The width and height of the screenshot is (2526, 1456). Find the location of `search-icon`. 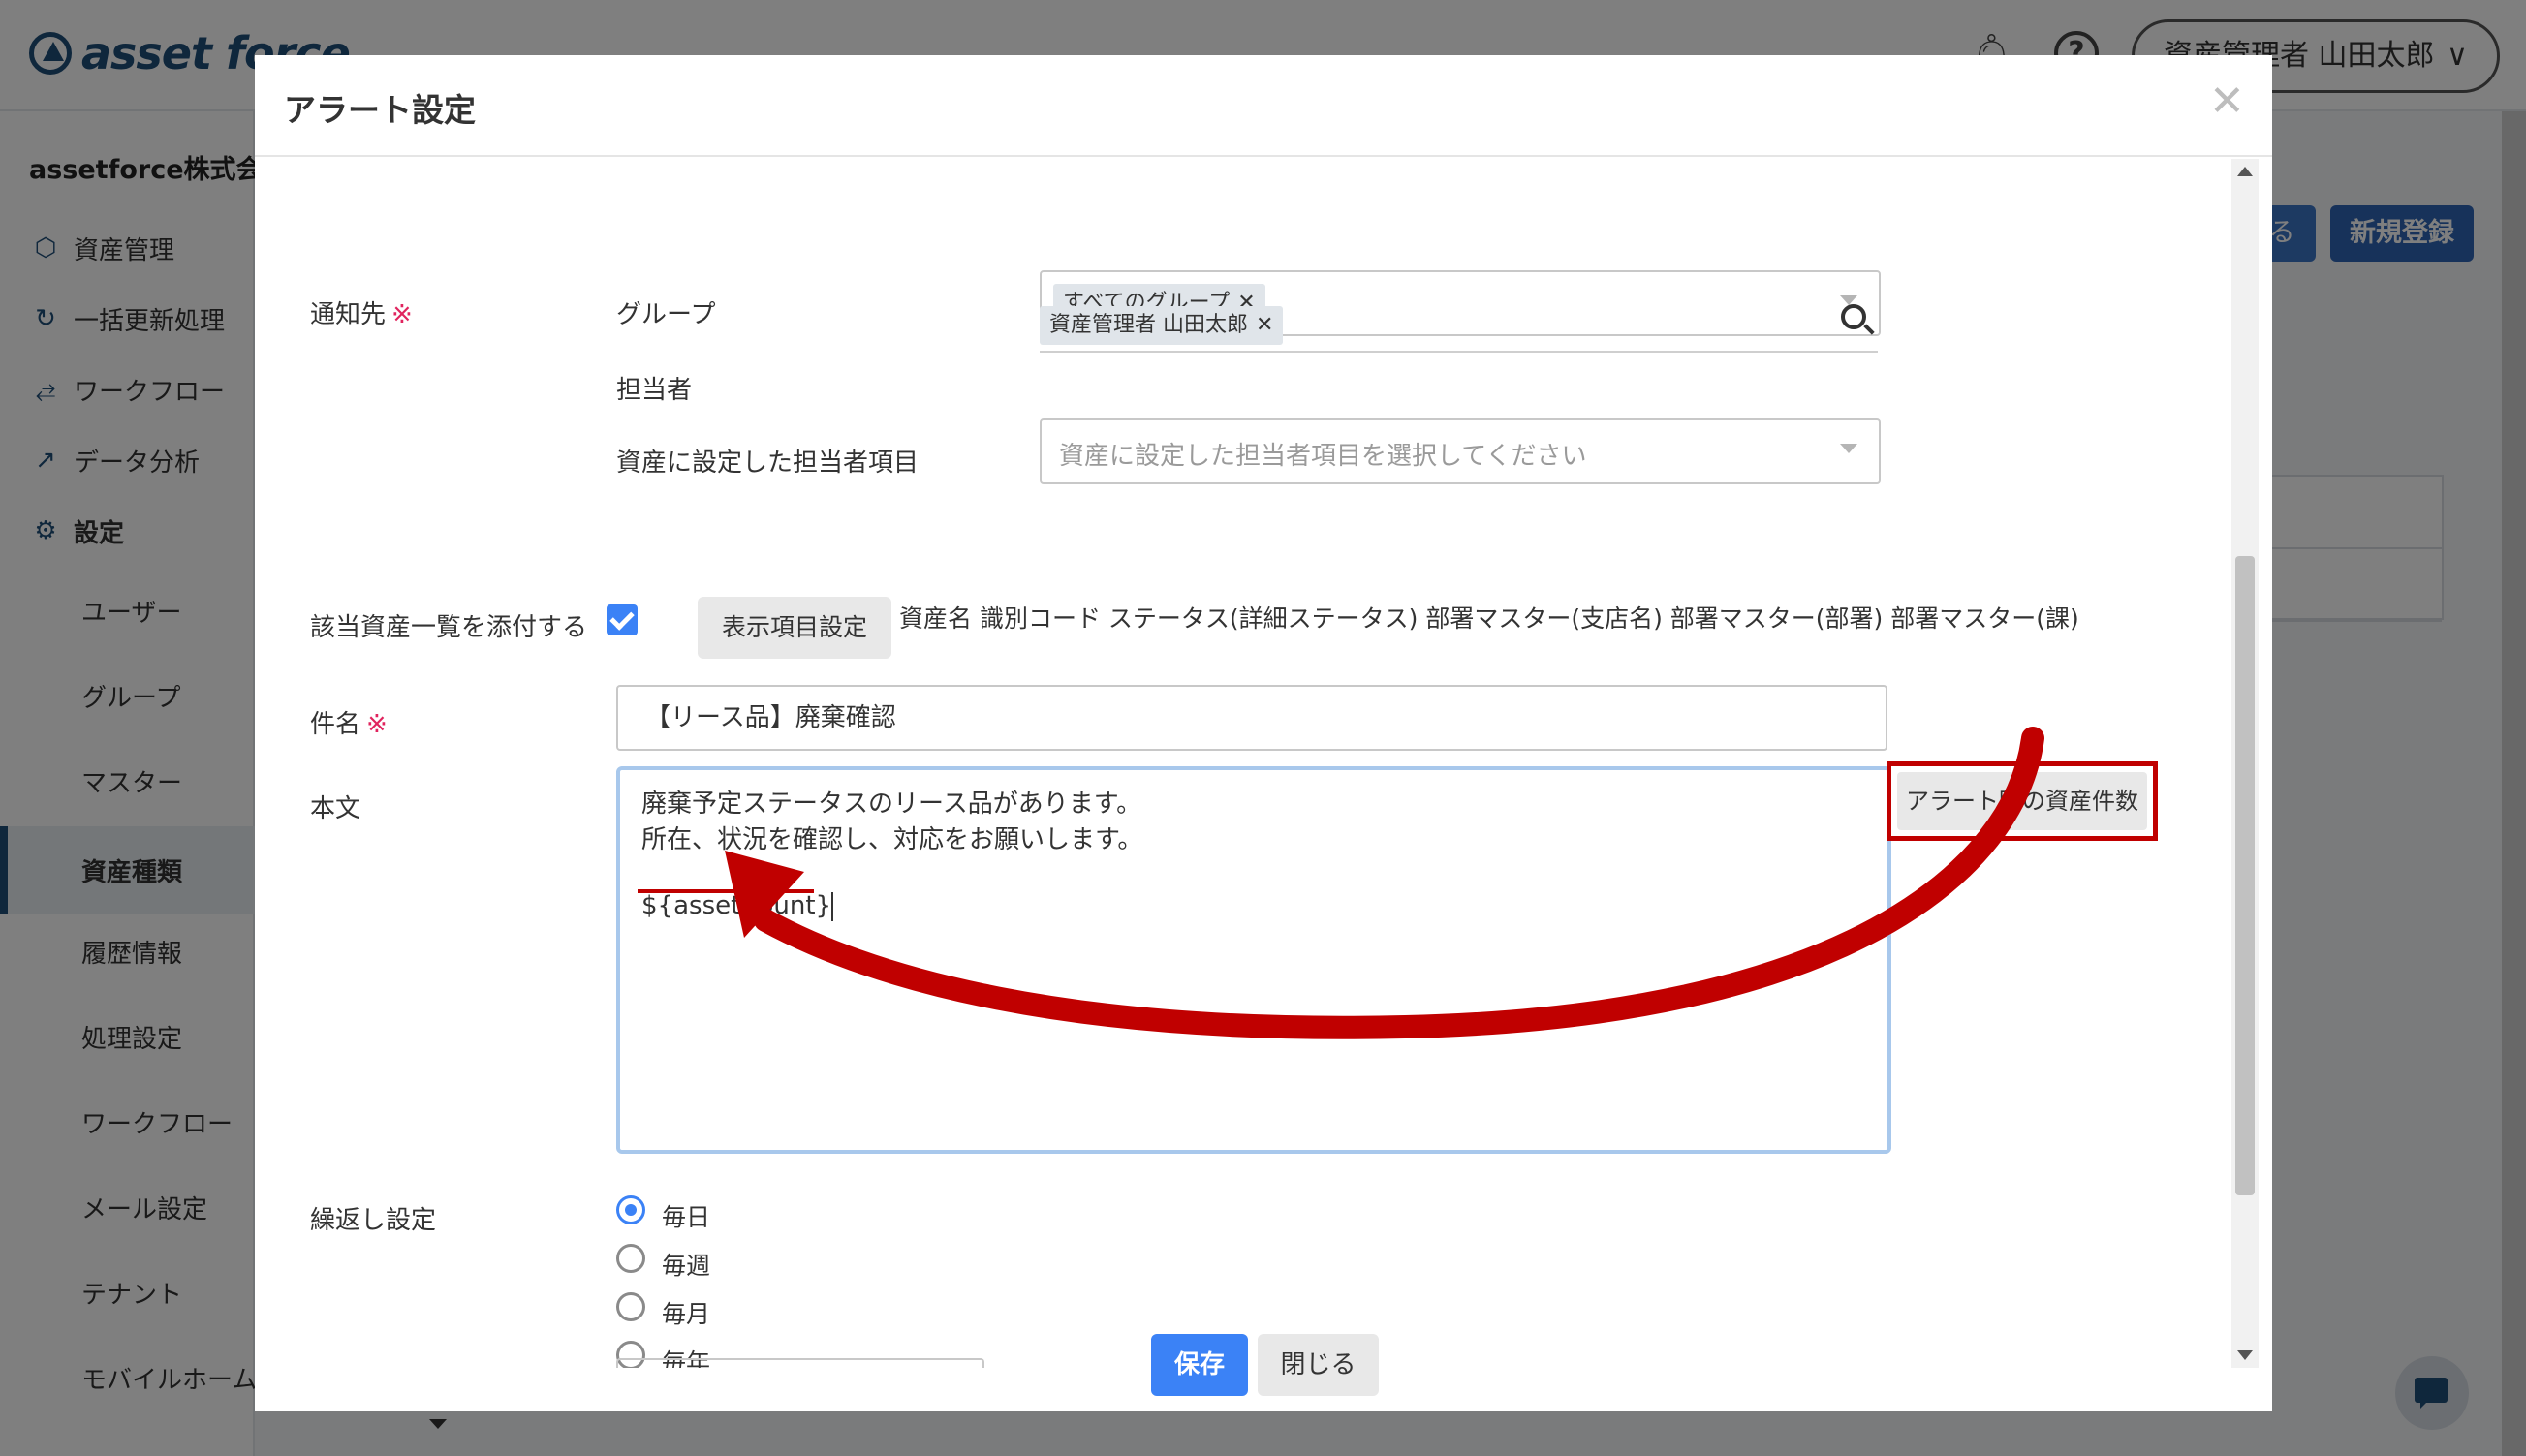

search-icon is located at coordinates (1853, 316).